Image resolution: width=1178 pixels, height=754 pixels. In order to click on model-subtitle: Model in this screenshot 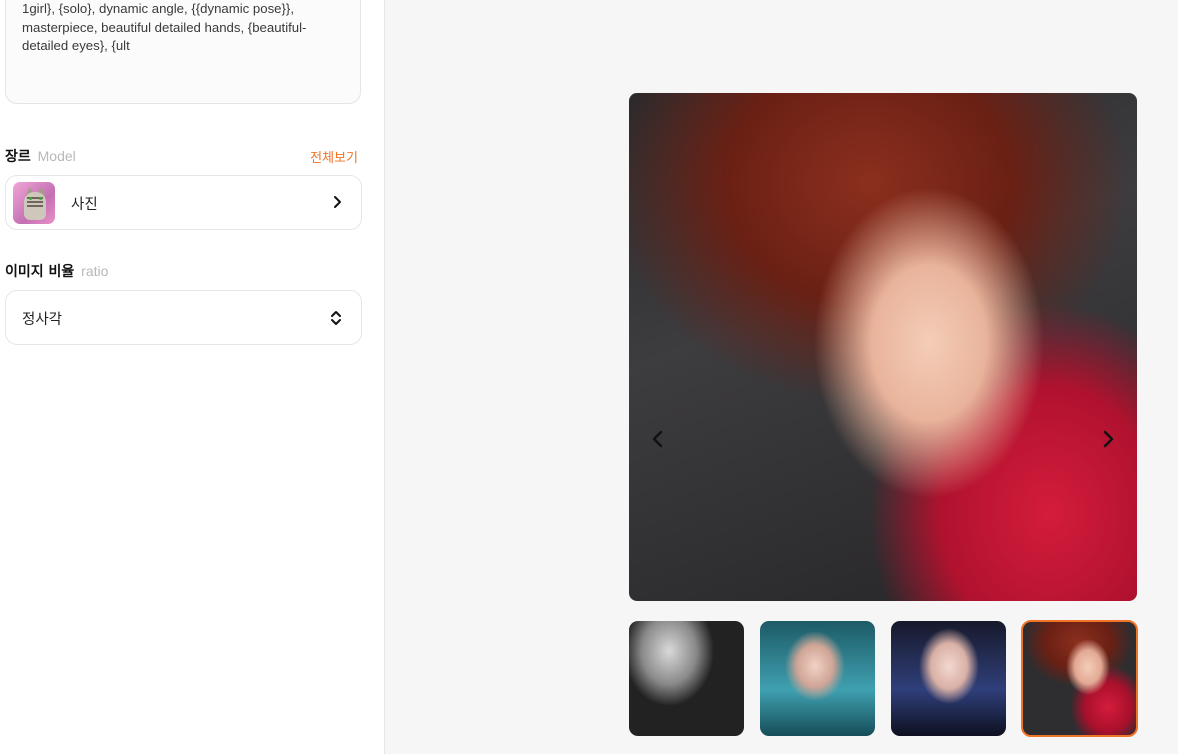, I will do `click(56, 156)`.